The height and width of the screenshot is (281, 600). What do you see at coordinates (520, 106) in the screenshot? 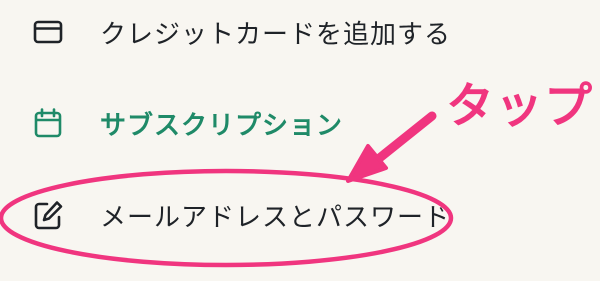
I see `tap-annotation-label: タップ` at bounding box center [520, 106].